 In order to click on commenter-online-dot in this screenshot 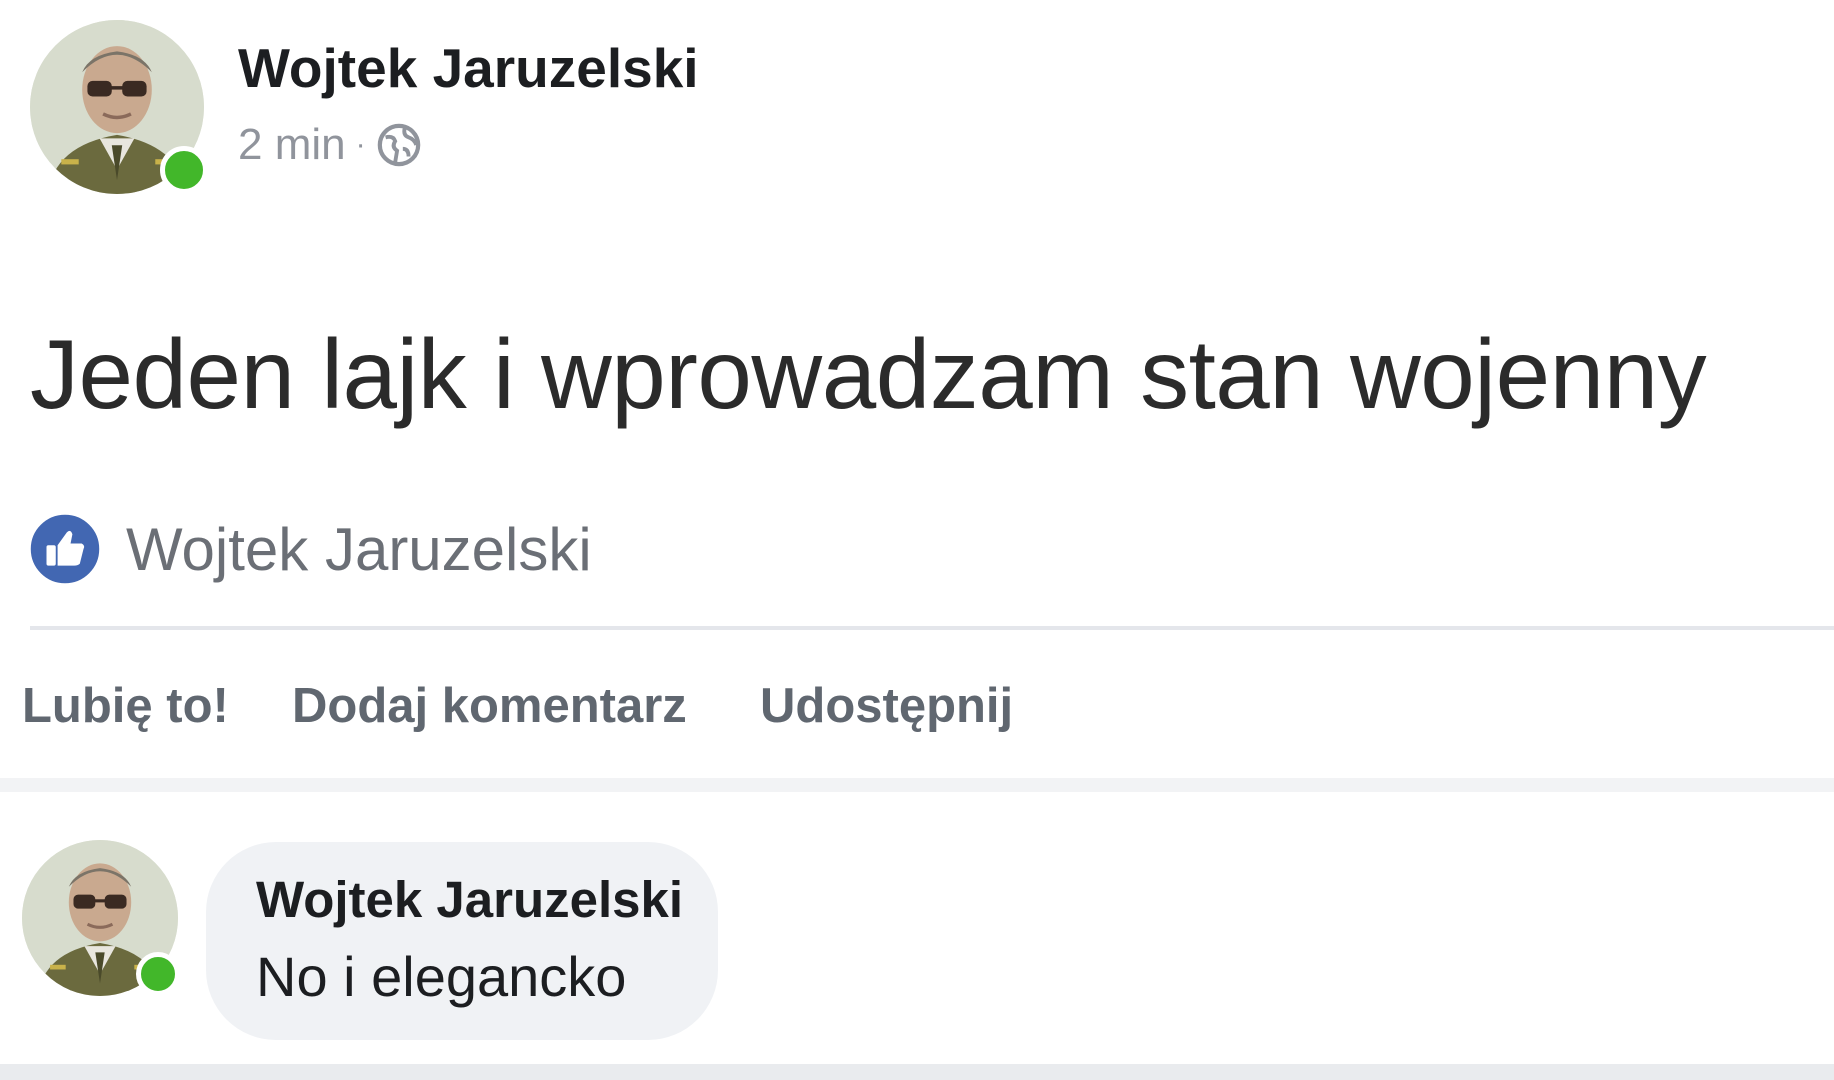, I will do `click(158, 974)`.